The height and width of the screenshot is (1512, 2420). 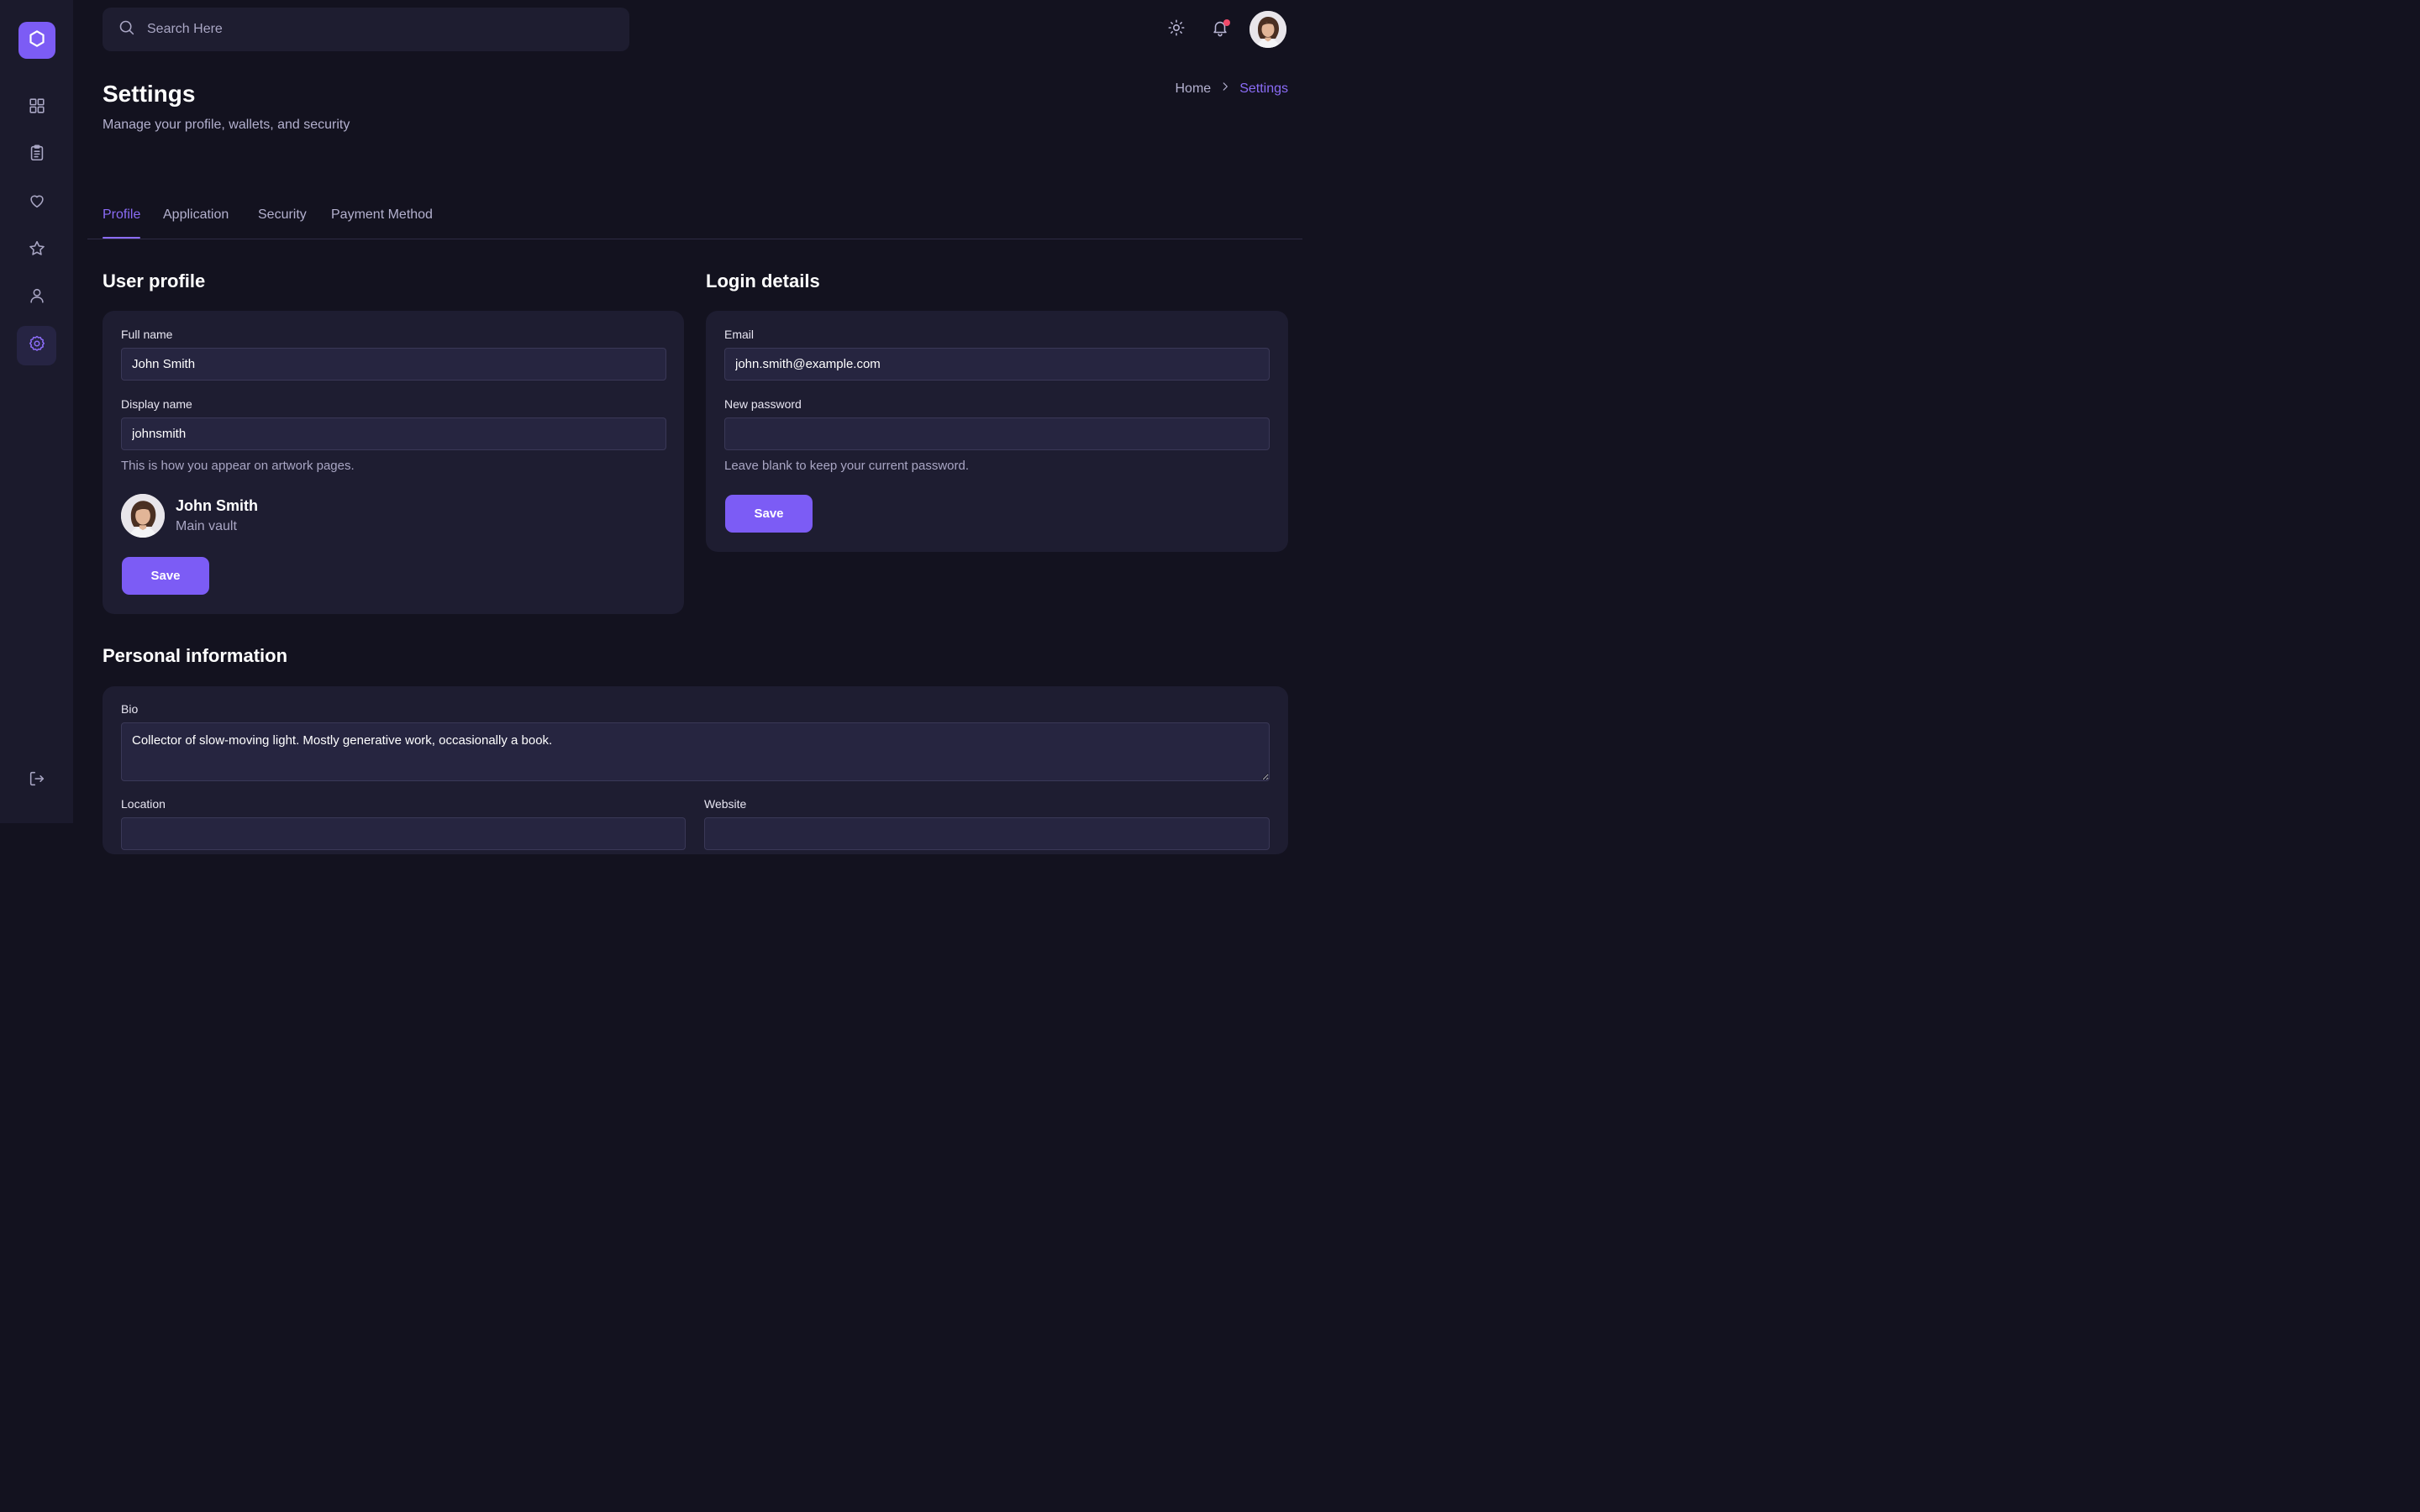 I want to click on new-password-label: New password, so click(x=763, y=404).